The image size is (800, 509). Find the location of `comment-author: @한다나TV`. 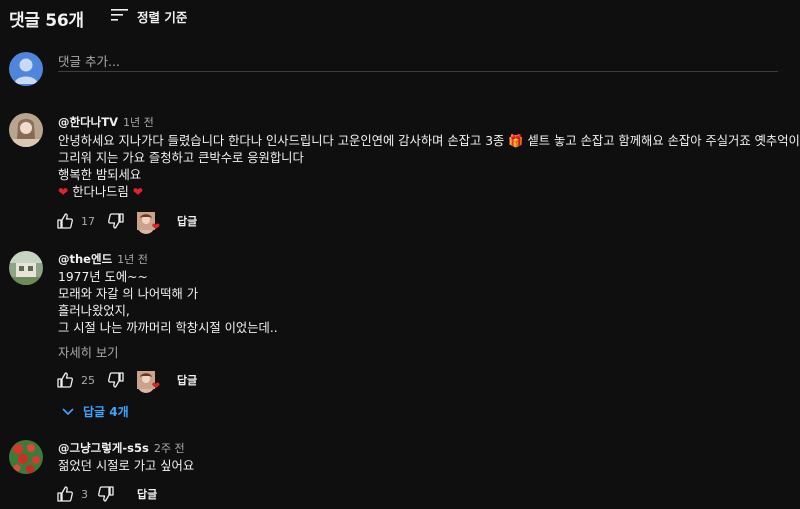

comment-author: @한다나TV is located at coordinates (88, 122).